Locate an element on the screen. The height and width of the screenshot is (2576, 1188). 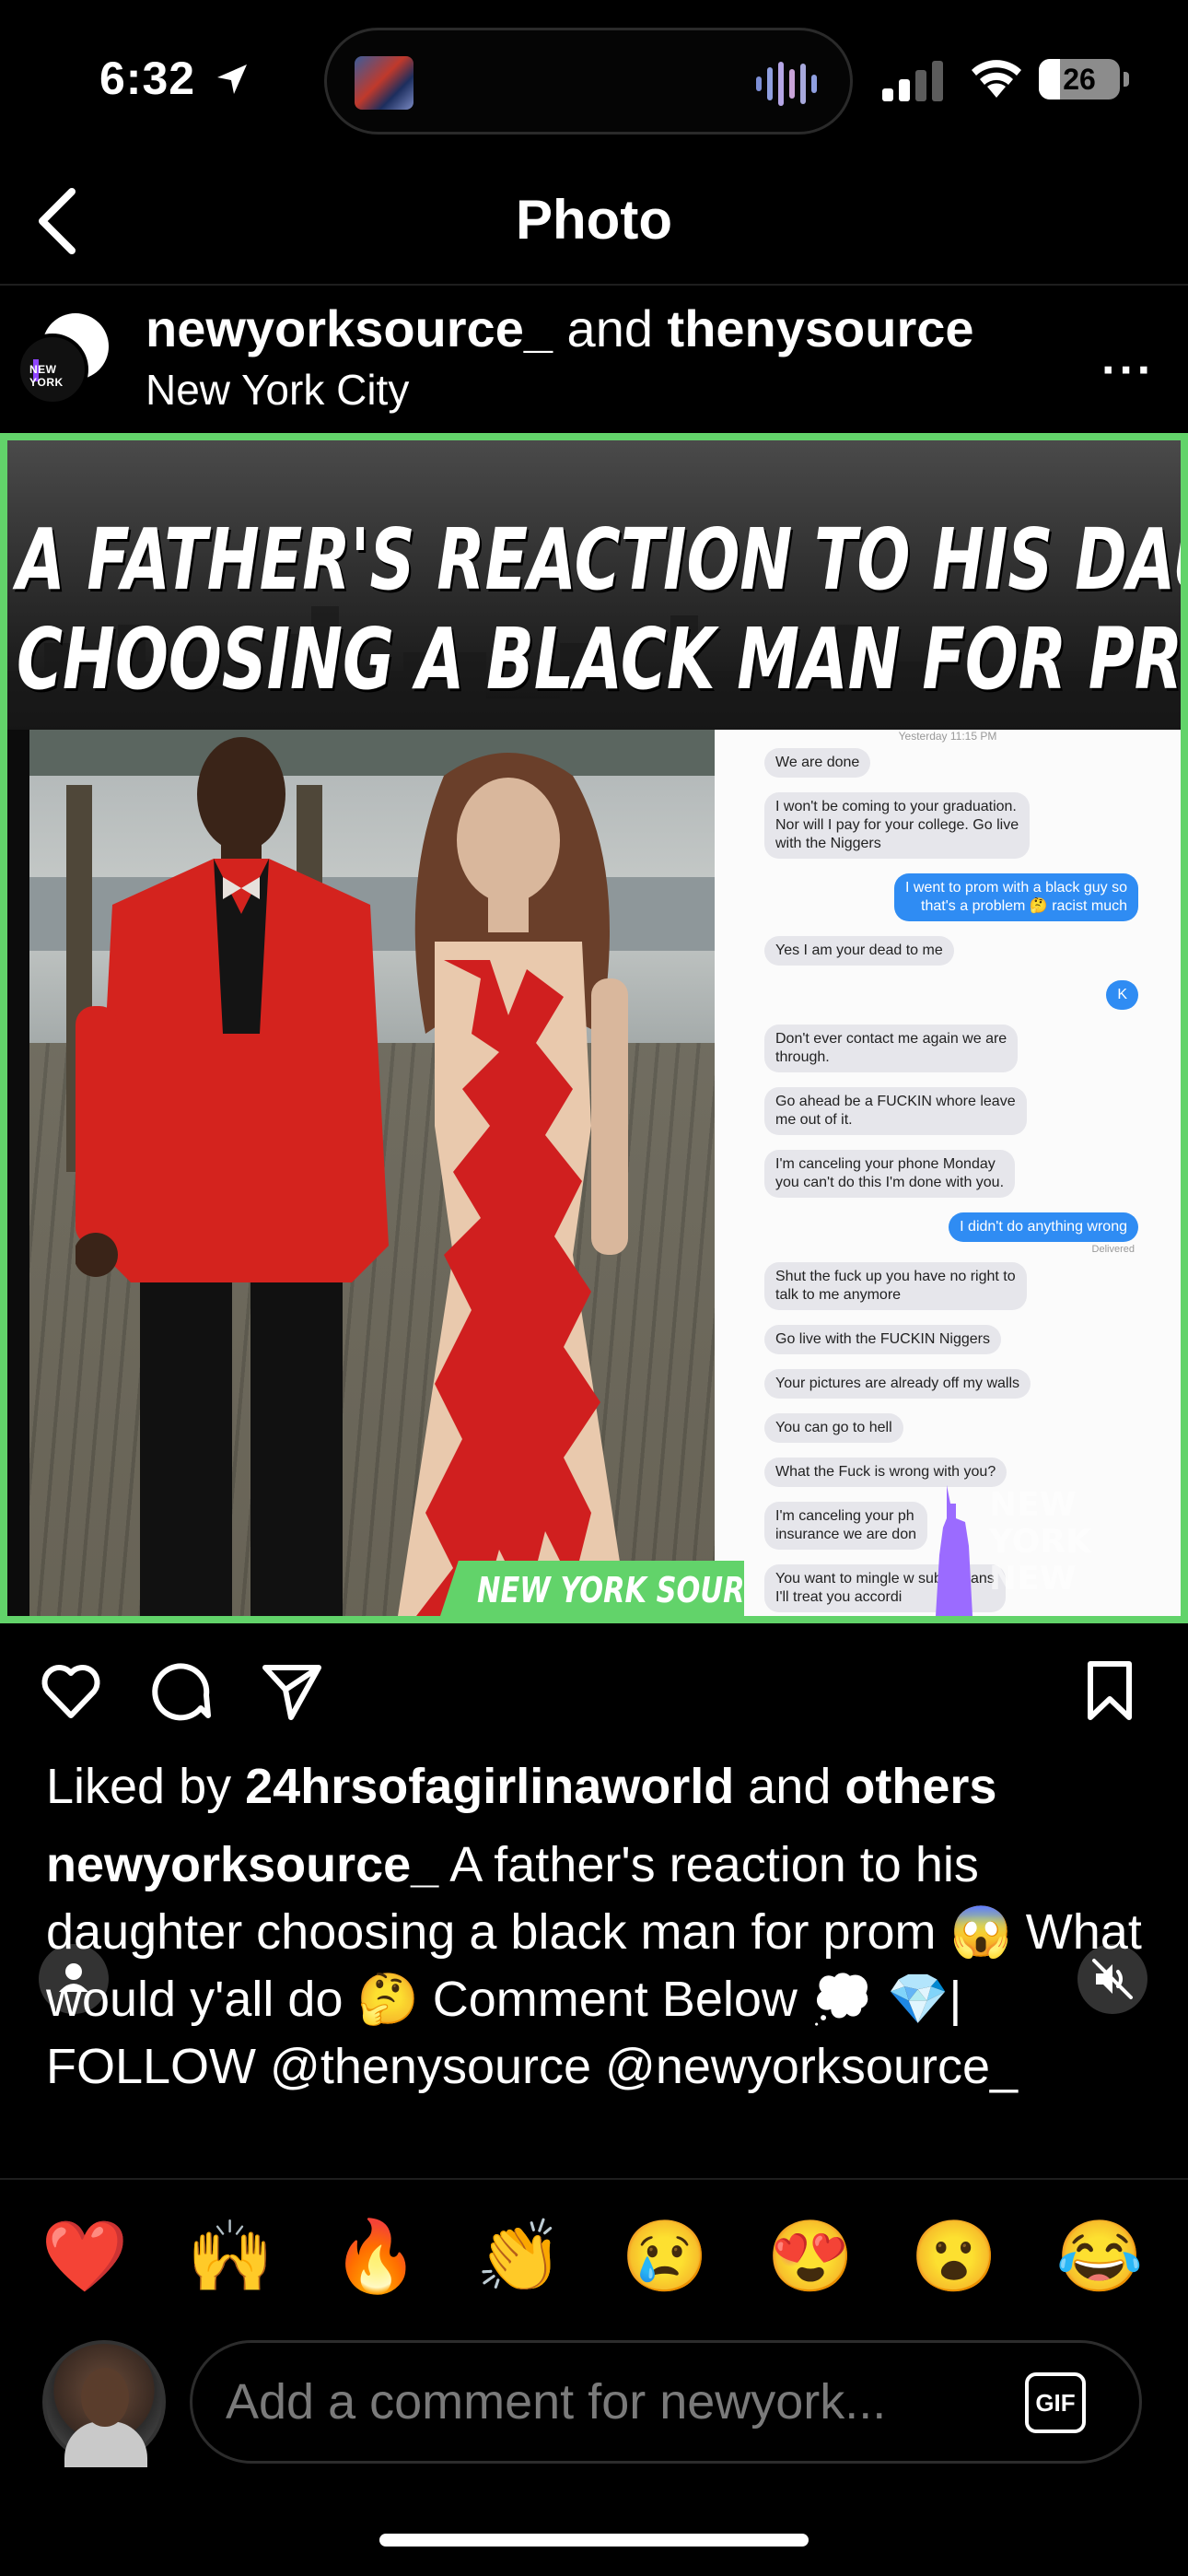
collab-avatar-primary: NEW YORK is located at coordinates (52, 369).